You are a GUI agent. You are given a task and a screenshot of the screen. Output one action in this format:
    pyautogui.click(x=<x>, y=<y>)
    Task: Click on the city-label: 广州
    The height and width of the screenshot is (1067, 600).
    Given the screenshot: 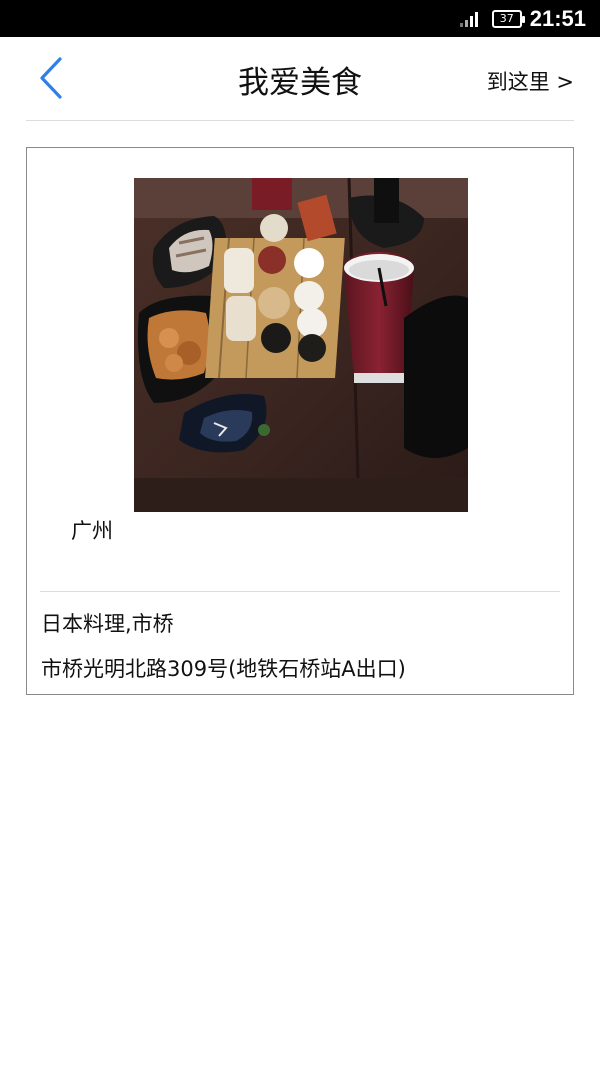 What is the action you would take?
    pyautogui.click(x=92, y=531)
    